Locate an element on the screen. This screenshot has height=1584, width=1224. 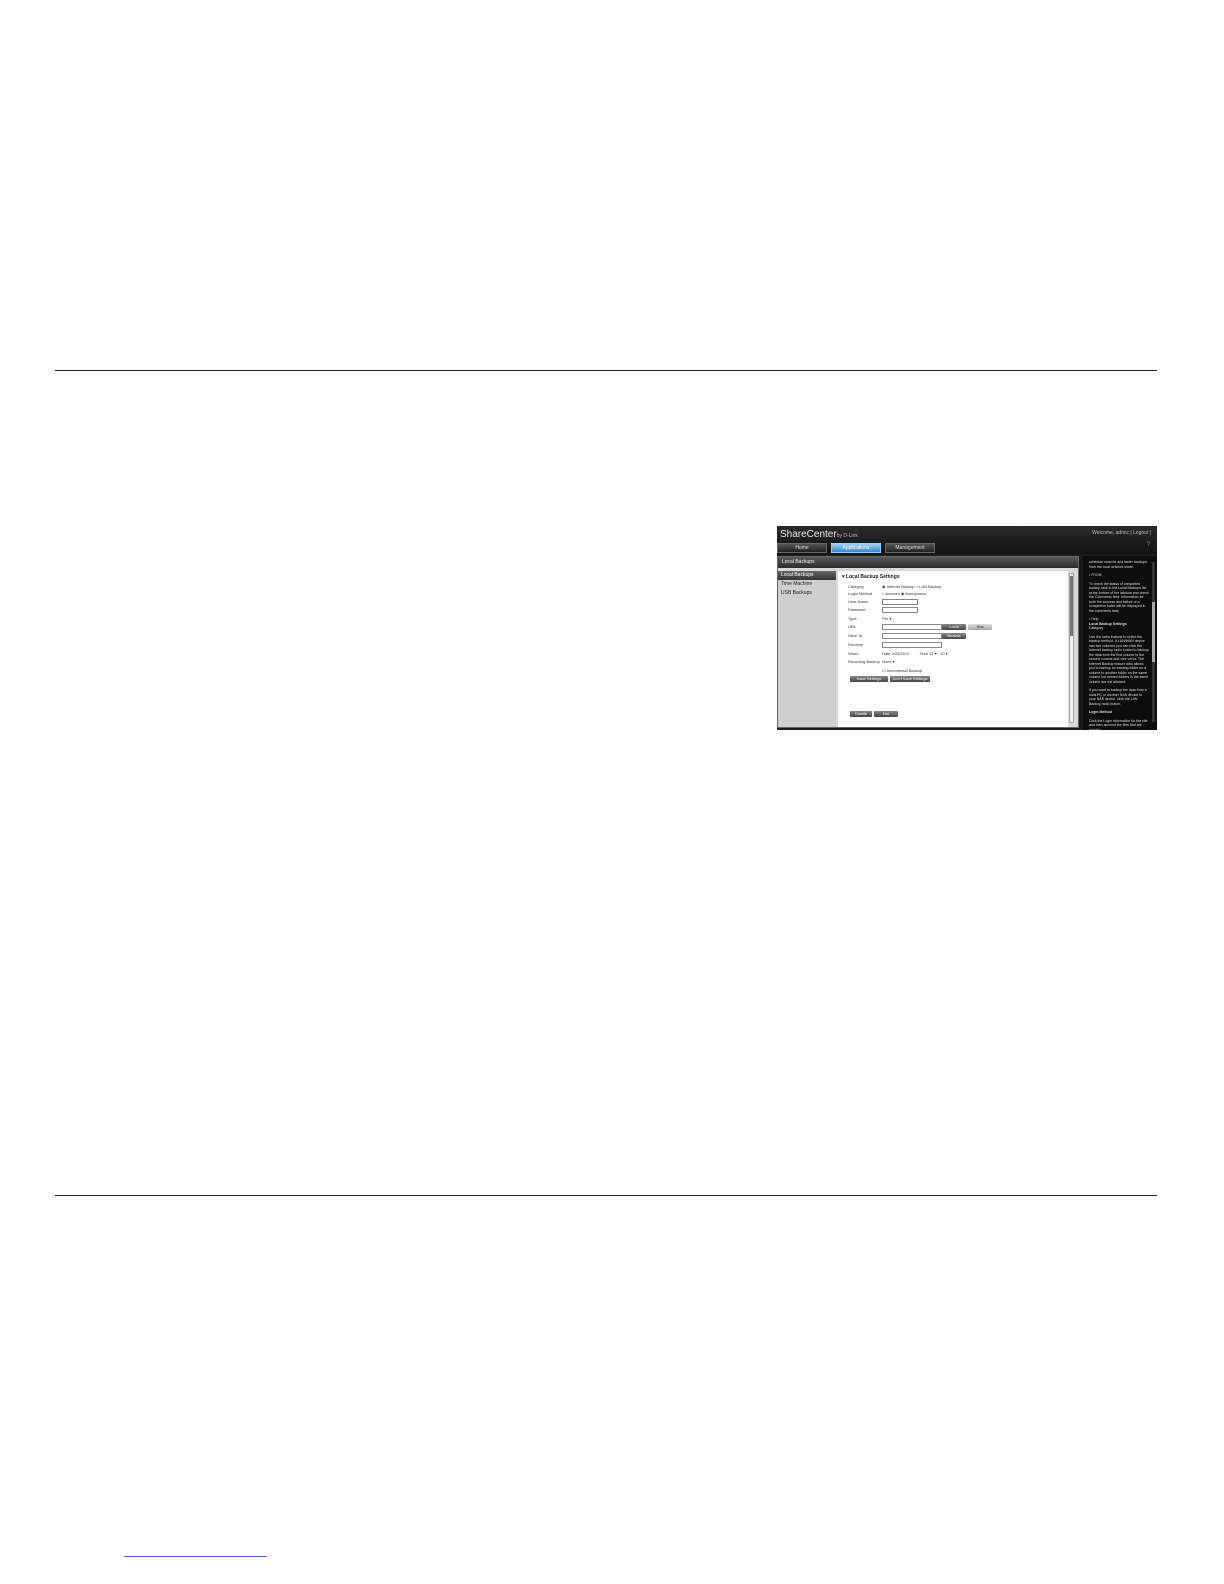
when-fields: Date 2/25/2012 Time 21 ▾ : 10 ▾ is located at coordinates (915, 653).